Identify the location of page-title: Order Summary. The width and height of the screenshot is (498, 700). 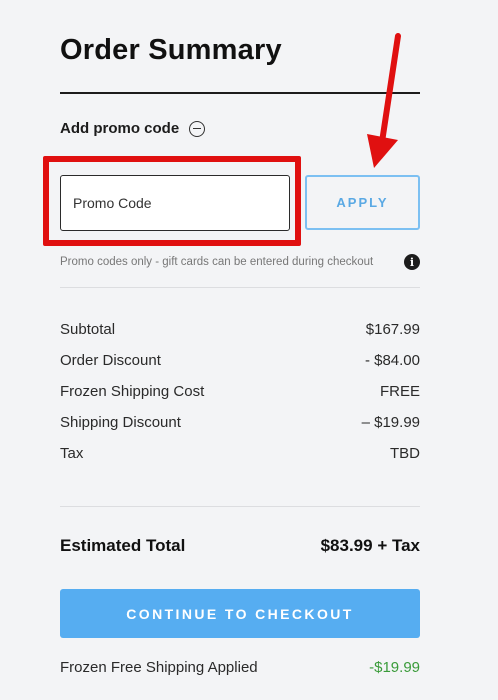
(171, 50).